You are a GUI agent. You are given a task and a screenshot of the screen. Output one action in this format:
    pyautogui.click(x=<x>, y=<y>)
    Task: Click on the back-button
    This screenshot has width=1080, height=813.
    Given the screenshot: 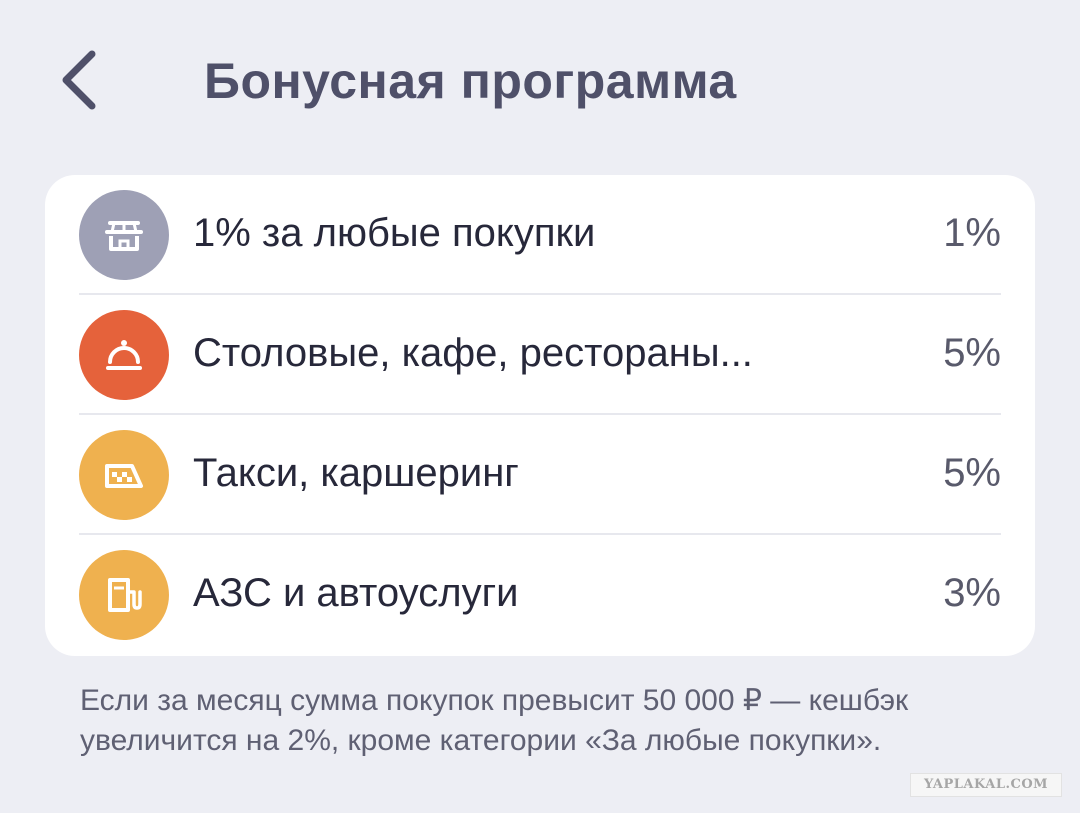 What is the action you would take?
    pyautogui.click(x=82, y=80)
    